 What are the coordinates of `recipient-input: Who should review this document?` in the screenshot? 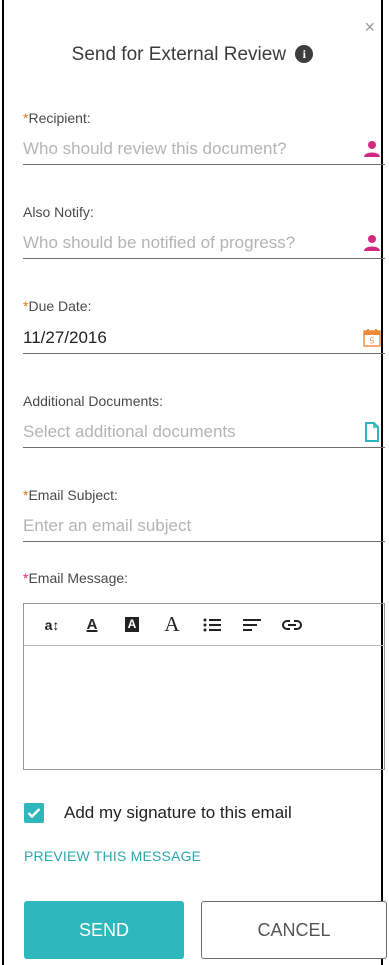 It's located at (204, 149).